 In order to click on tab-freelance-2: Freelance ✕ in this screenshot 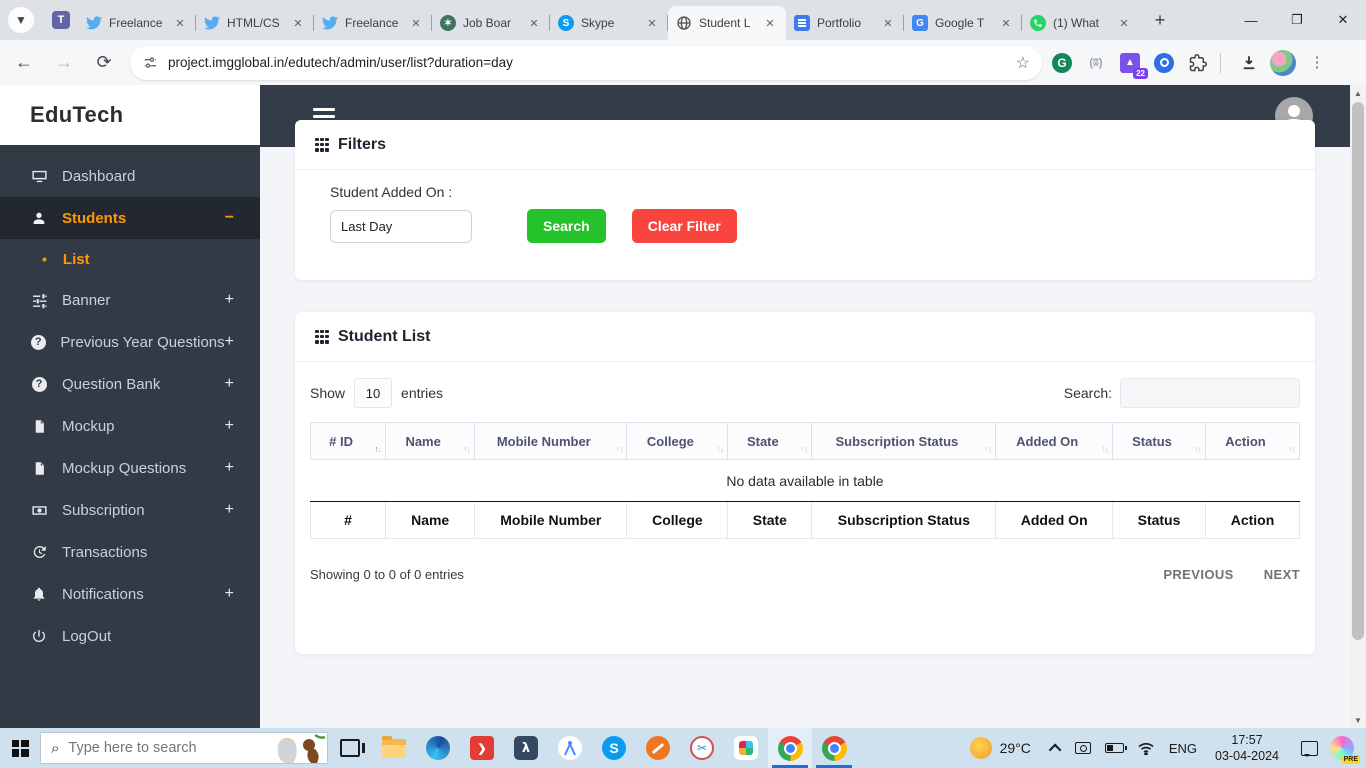, I will do `click(373, 23)`.